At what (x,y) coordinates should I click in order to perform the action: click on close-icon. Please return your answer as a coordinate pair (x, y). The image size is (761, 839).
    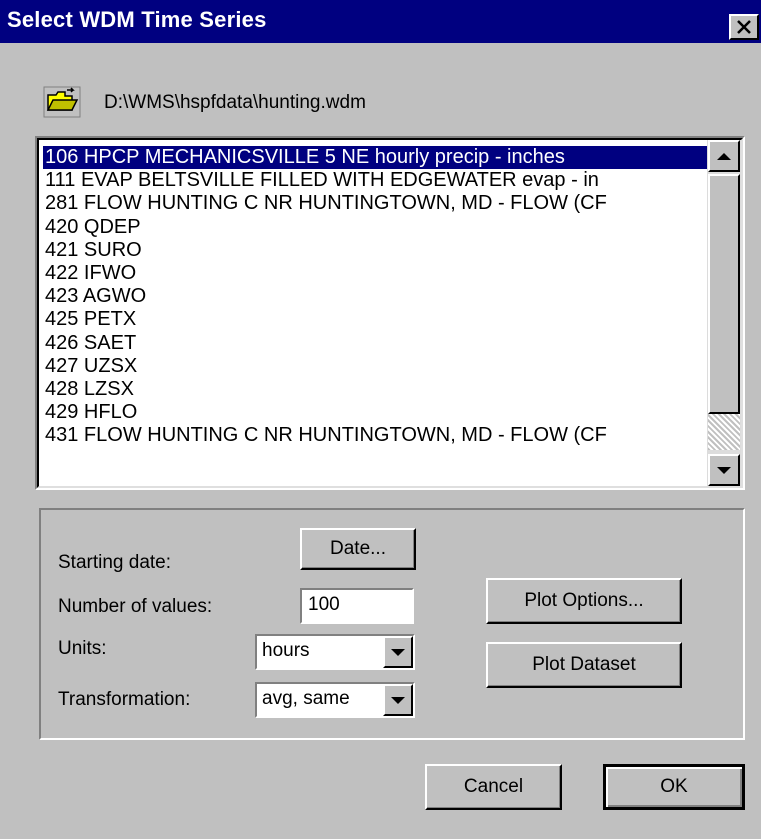
    Looking at the image, I should click on (744, 27).